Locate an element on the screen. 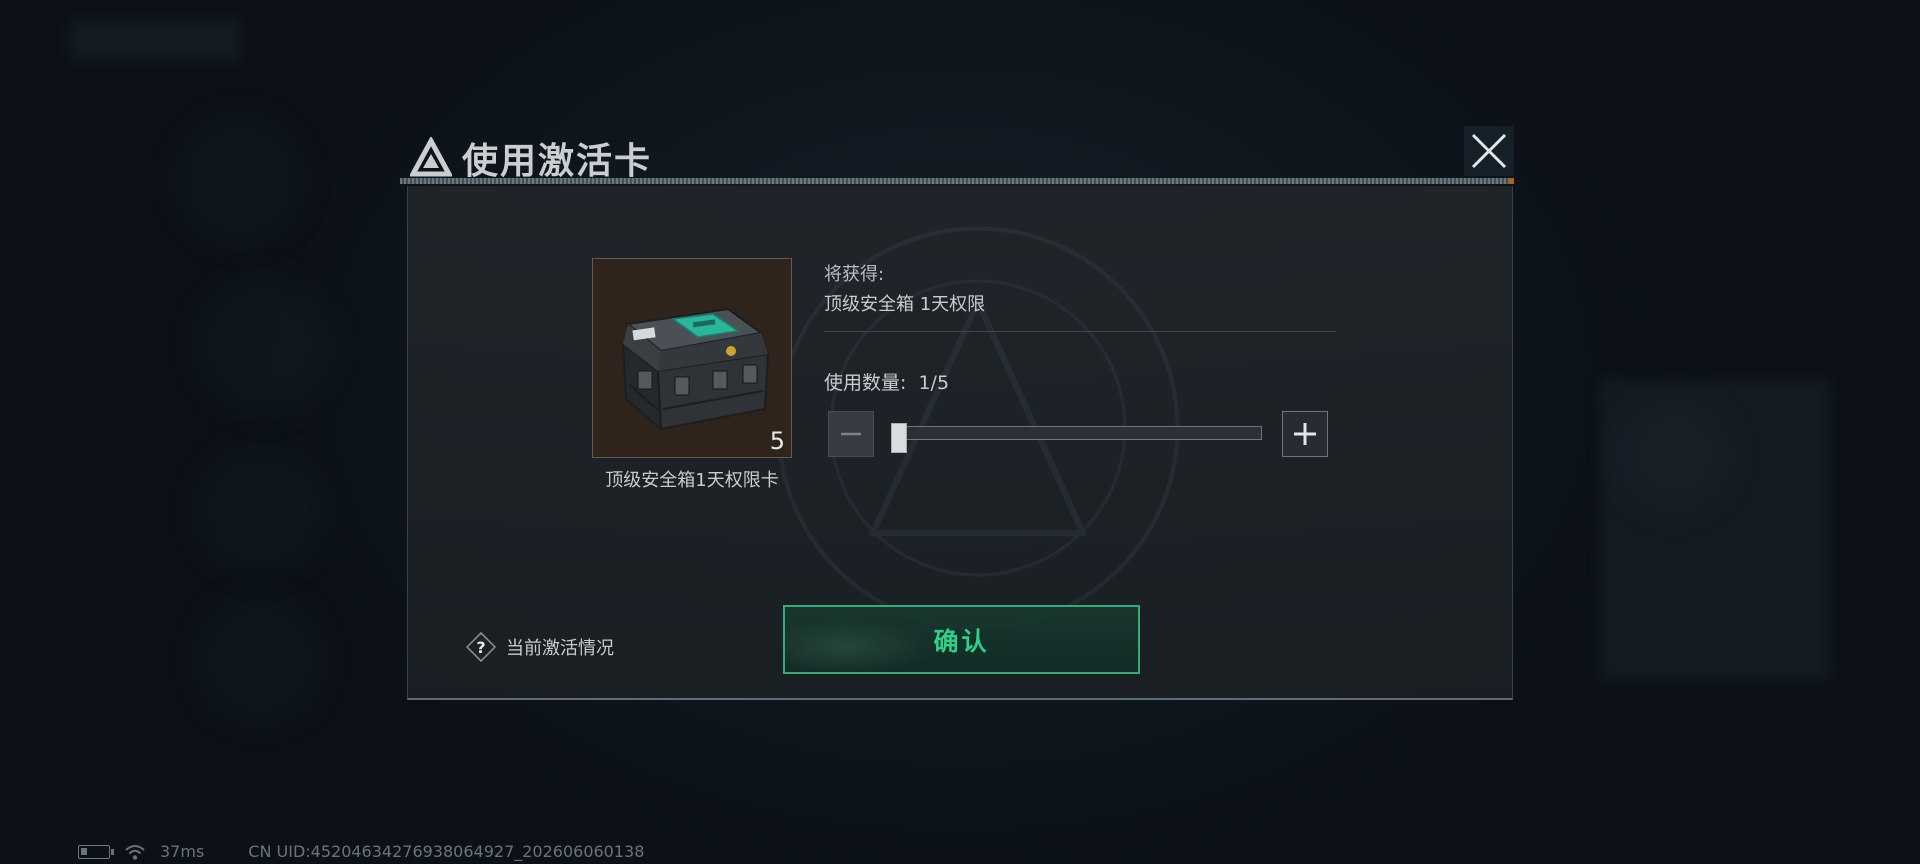 The width and height of the screenshot is (1920, 864). uid-text: CN UID:45204634276938064927_202606060138 is located at coordinates (446, 851).